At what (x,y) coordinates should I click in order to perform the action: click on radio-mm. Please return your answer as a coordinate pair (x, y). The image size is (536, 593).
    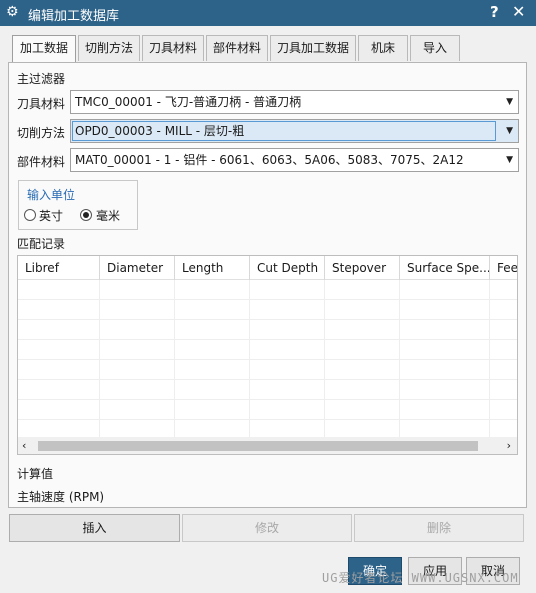
    Looking at the image, I should click on (86, 215).